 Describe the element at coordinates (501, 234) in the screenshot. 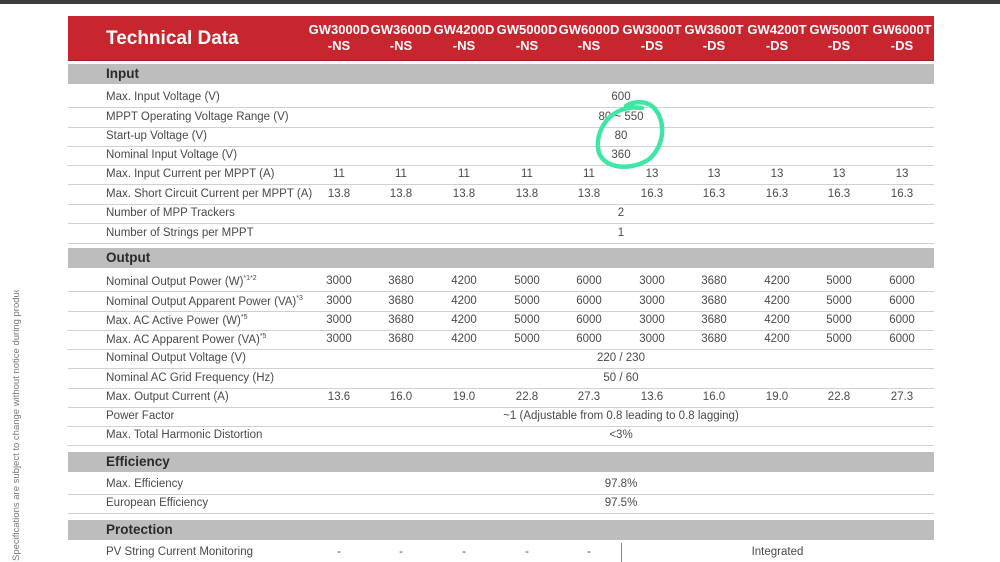

I see `row-strings-per-mppt: Number of Strings per MPPT 1` at that location.